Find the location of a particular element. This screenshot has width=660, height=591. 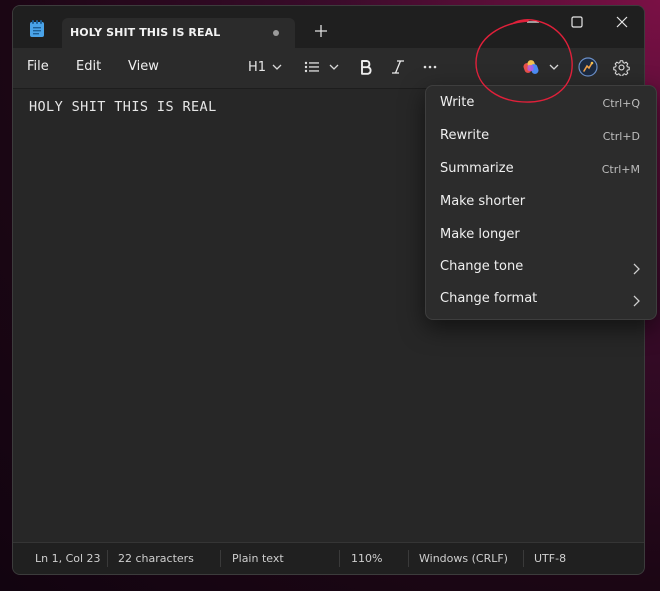

heading-label: H1 is located at coordinates (257, 67).